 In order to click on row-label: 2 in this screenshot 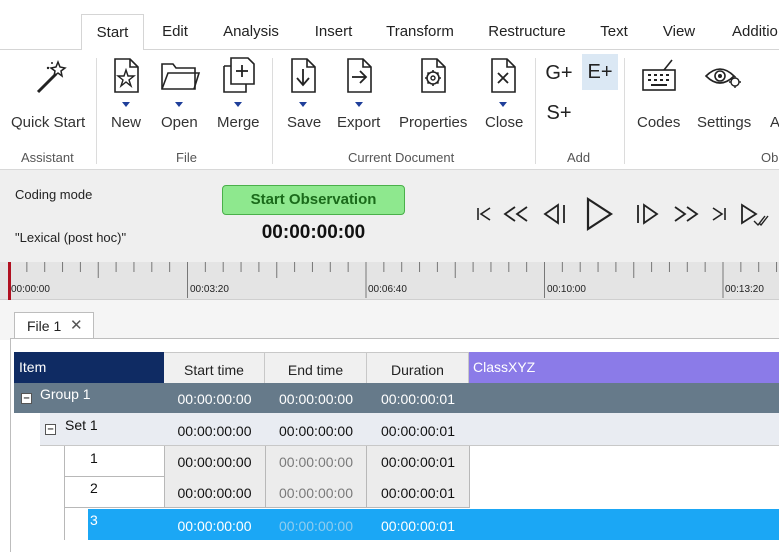, I will do `click(94, 488)`.